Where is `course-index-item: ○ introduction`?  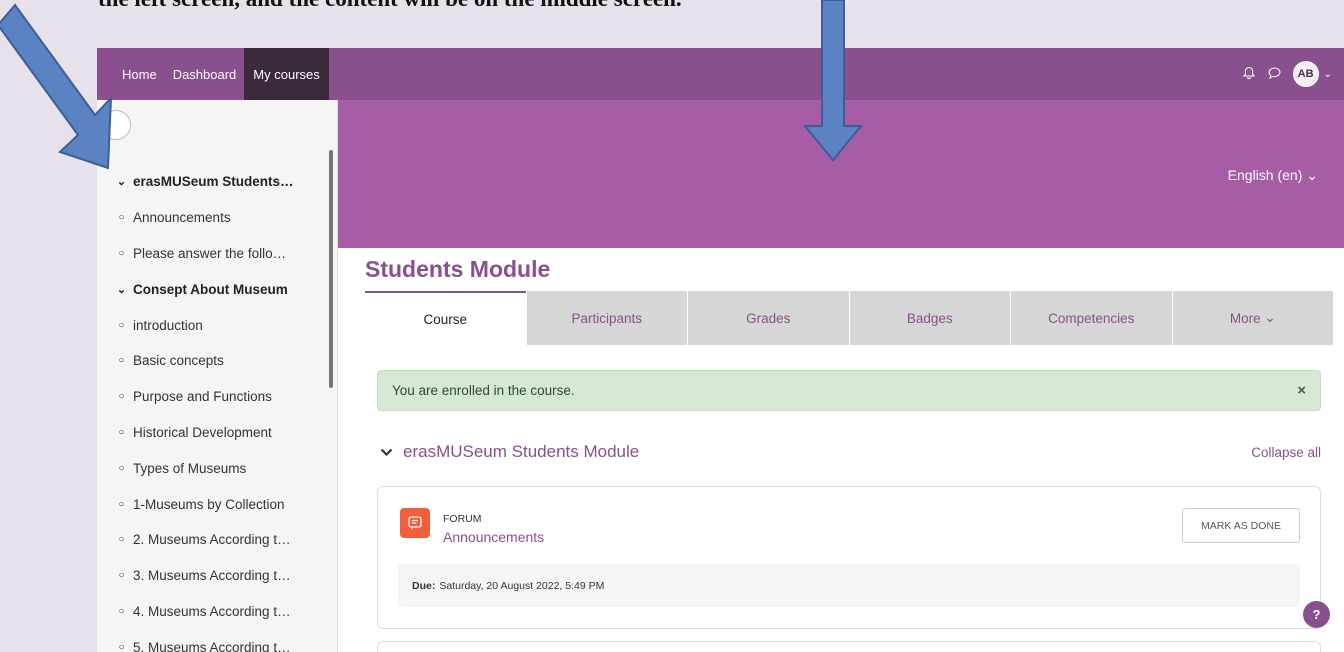
course-index-item: ○ introduction is located at coordinates (222, 325).